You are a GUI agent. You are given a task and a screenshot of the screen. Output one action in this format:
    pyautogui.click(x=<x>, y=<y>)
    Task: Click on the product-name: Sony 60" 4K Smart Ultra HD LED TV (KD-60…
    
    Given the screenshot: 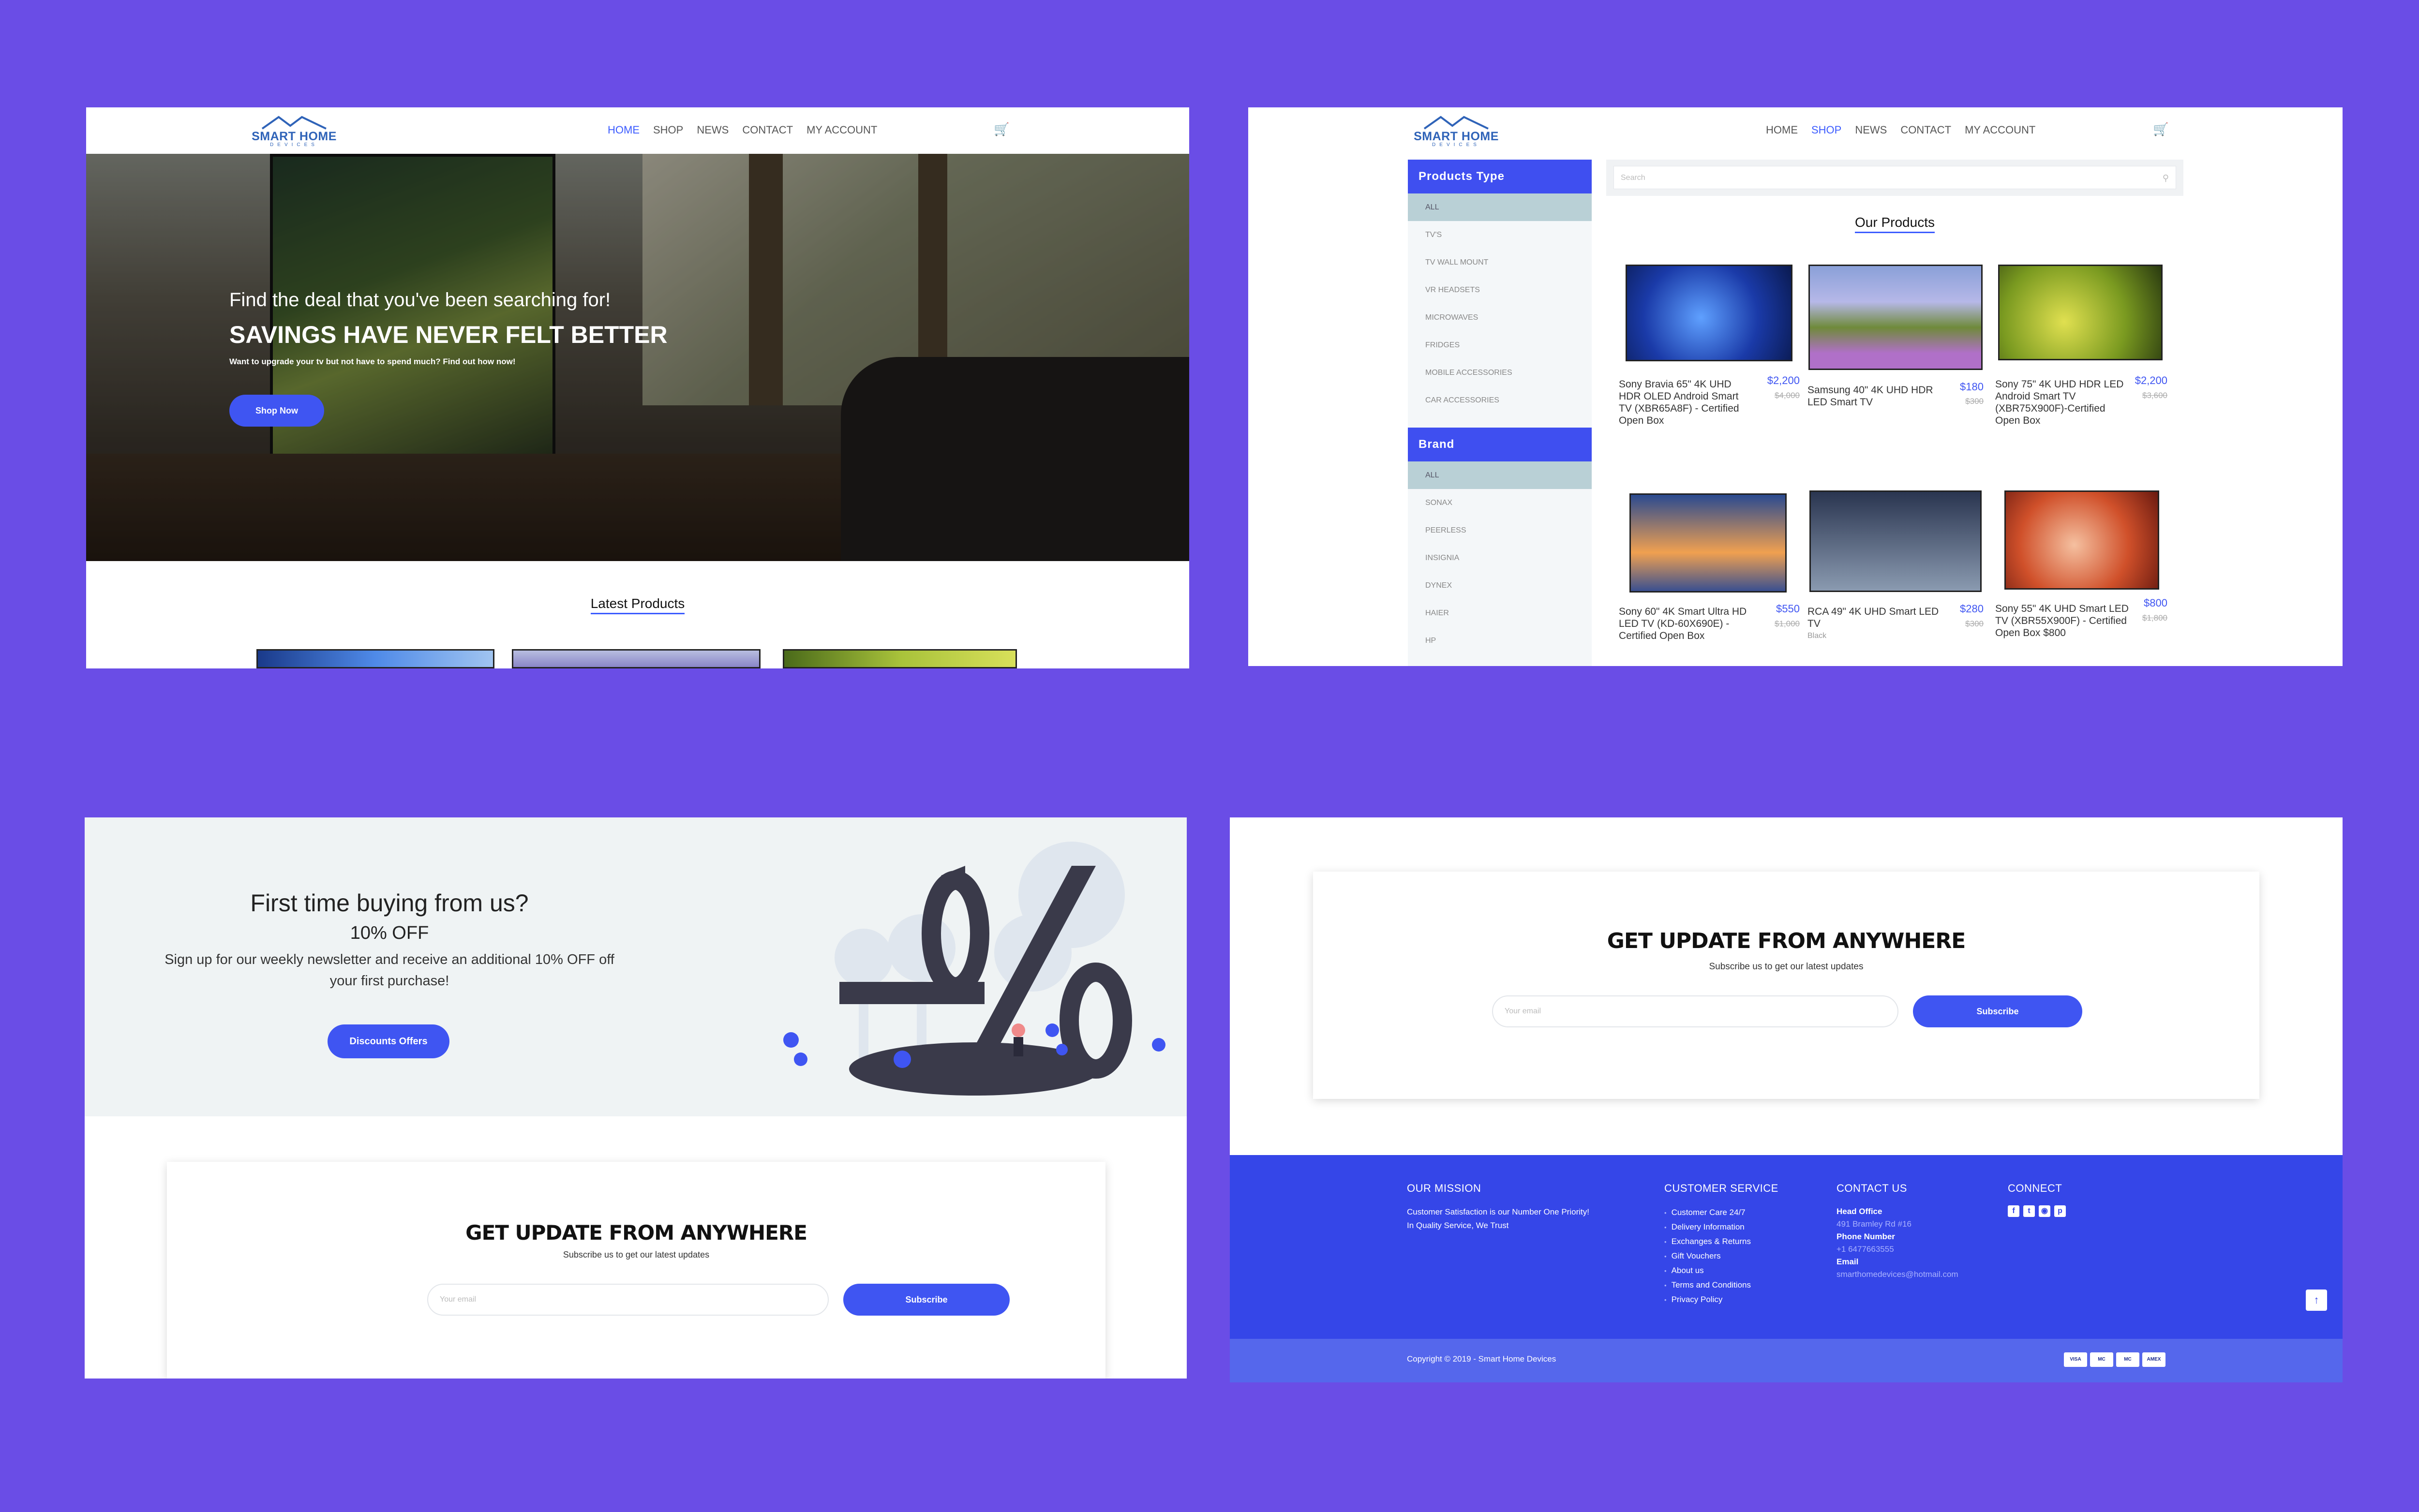 What is the action you would take?
    pyautogui.click(x=1687, y=624)
    